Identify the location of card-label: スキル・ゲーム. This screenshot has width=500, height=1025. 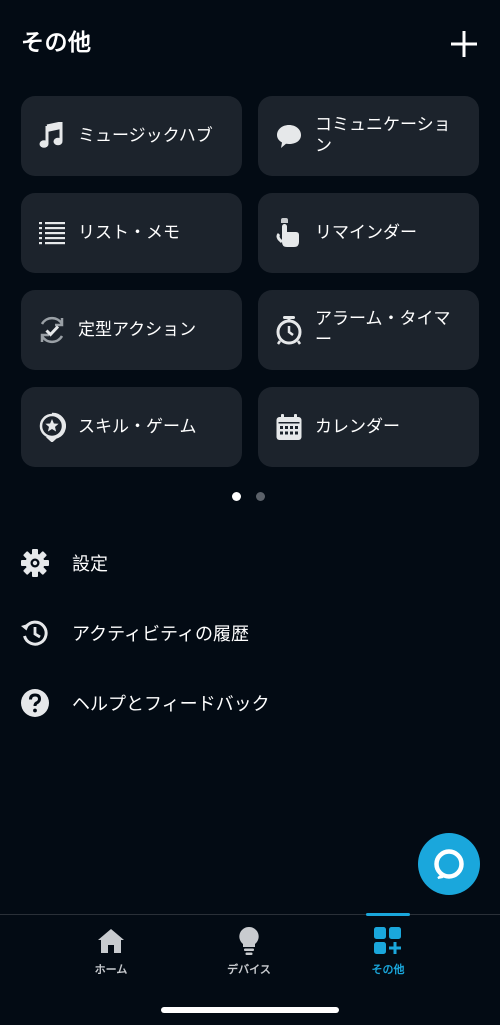
(137, 426).